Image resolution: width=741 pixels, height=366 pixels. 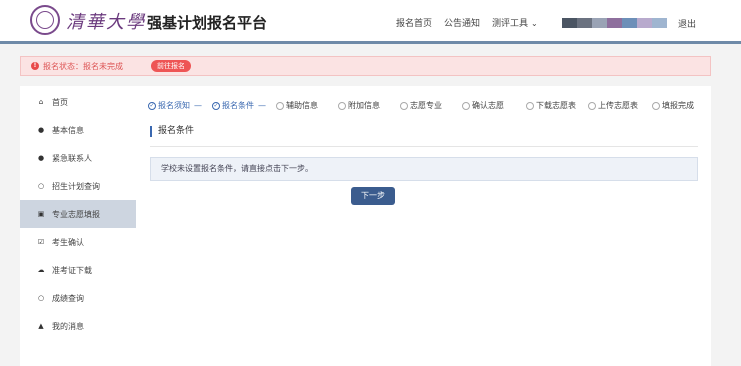 What do you see at coordinates (78, 326) in the screenshot?
I see `sidebar-item-my-messages: ▲ 我的消息` at bounding box center [78, 326].